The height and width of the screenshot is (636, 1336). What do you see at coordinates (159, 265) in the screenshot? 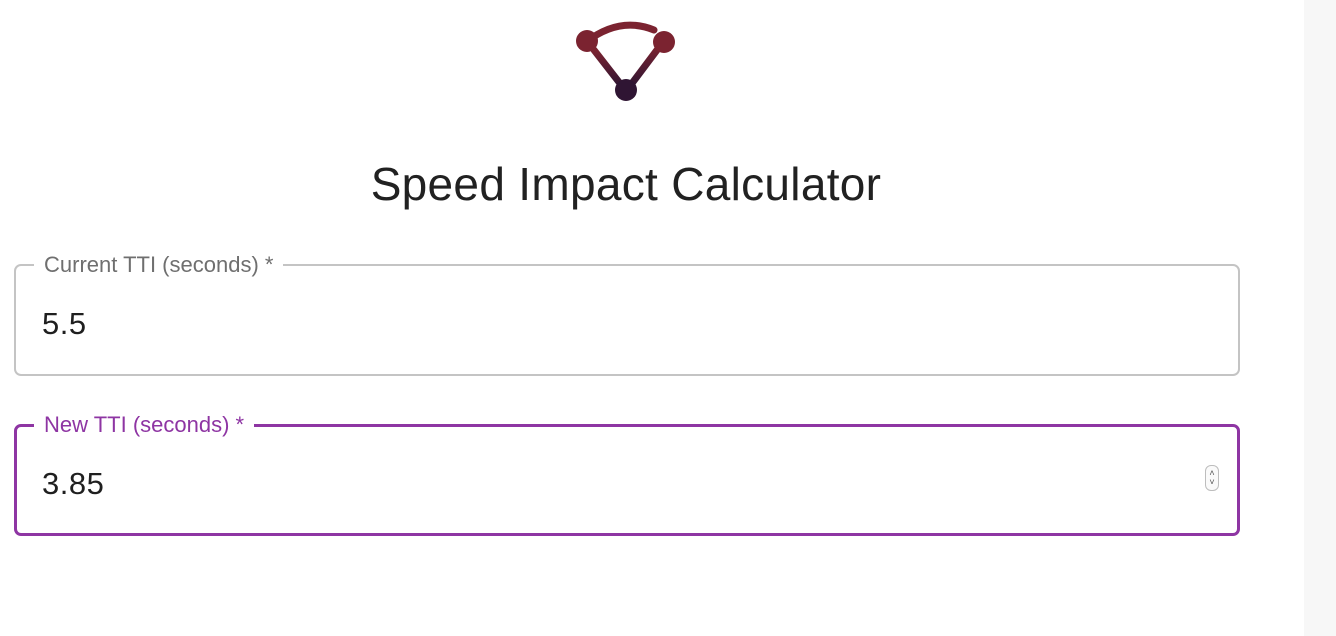
I see `current-tti-label: Current TTI (seconds) *` at bounding box center [159, 265].